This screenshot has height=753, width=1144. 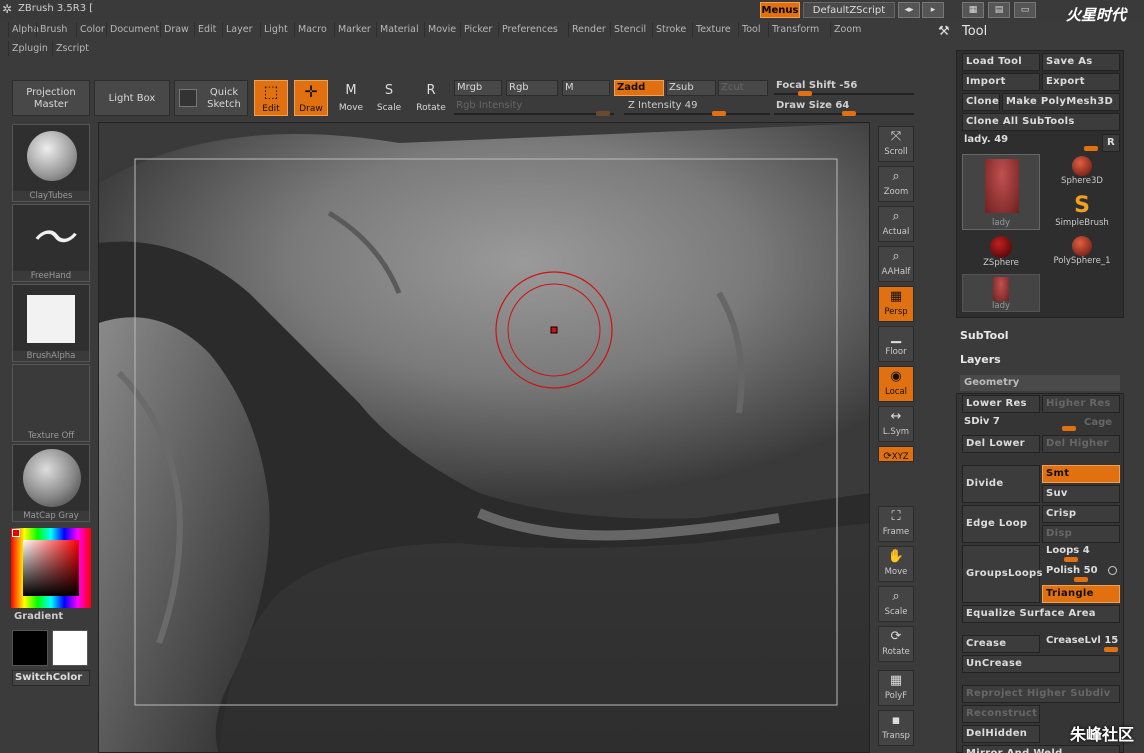 I want to click on export-button: Export, so click(x=1081, y=82).